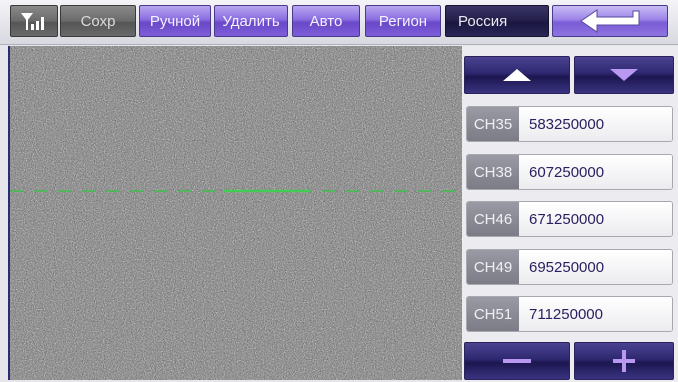 Image resolution: width=678 pixels, height=382 pixels. I want to click on region-selector: Россия, so click(497, 21).